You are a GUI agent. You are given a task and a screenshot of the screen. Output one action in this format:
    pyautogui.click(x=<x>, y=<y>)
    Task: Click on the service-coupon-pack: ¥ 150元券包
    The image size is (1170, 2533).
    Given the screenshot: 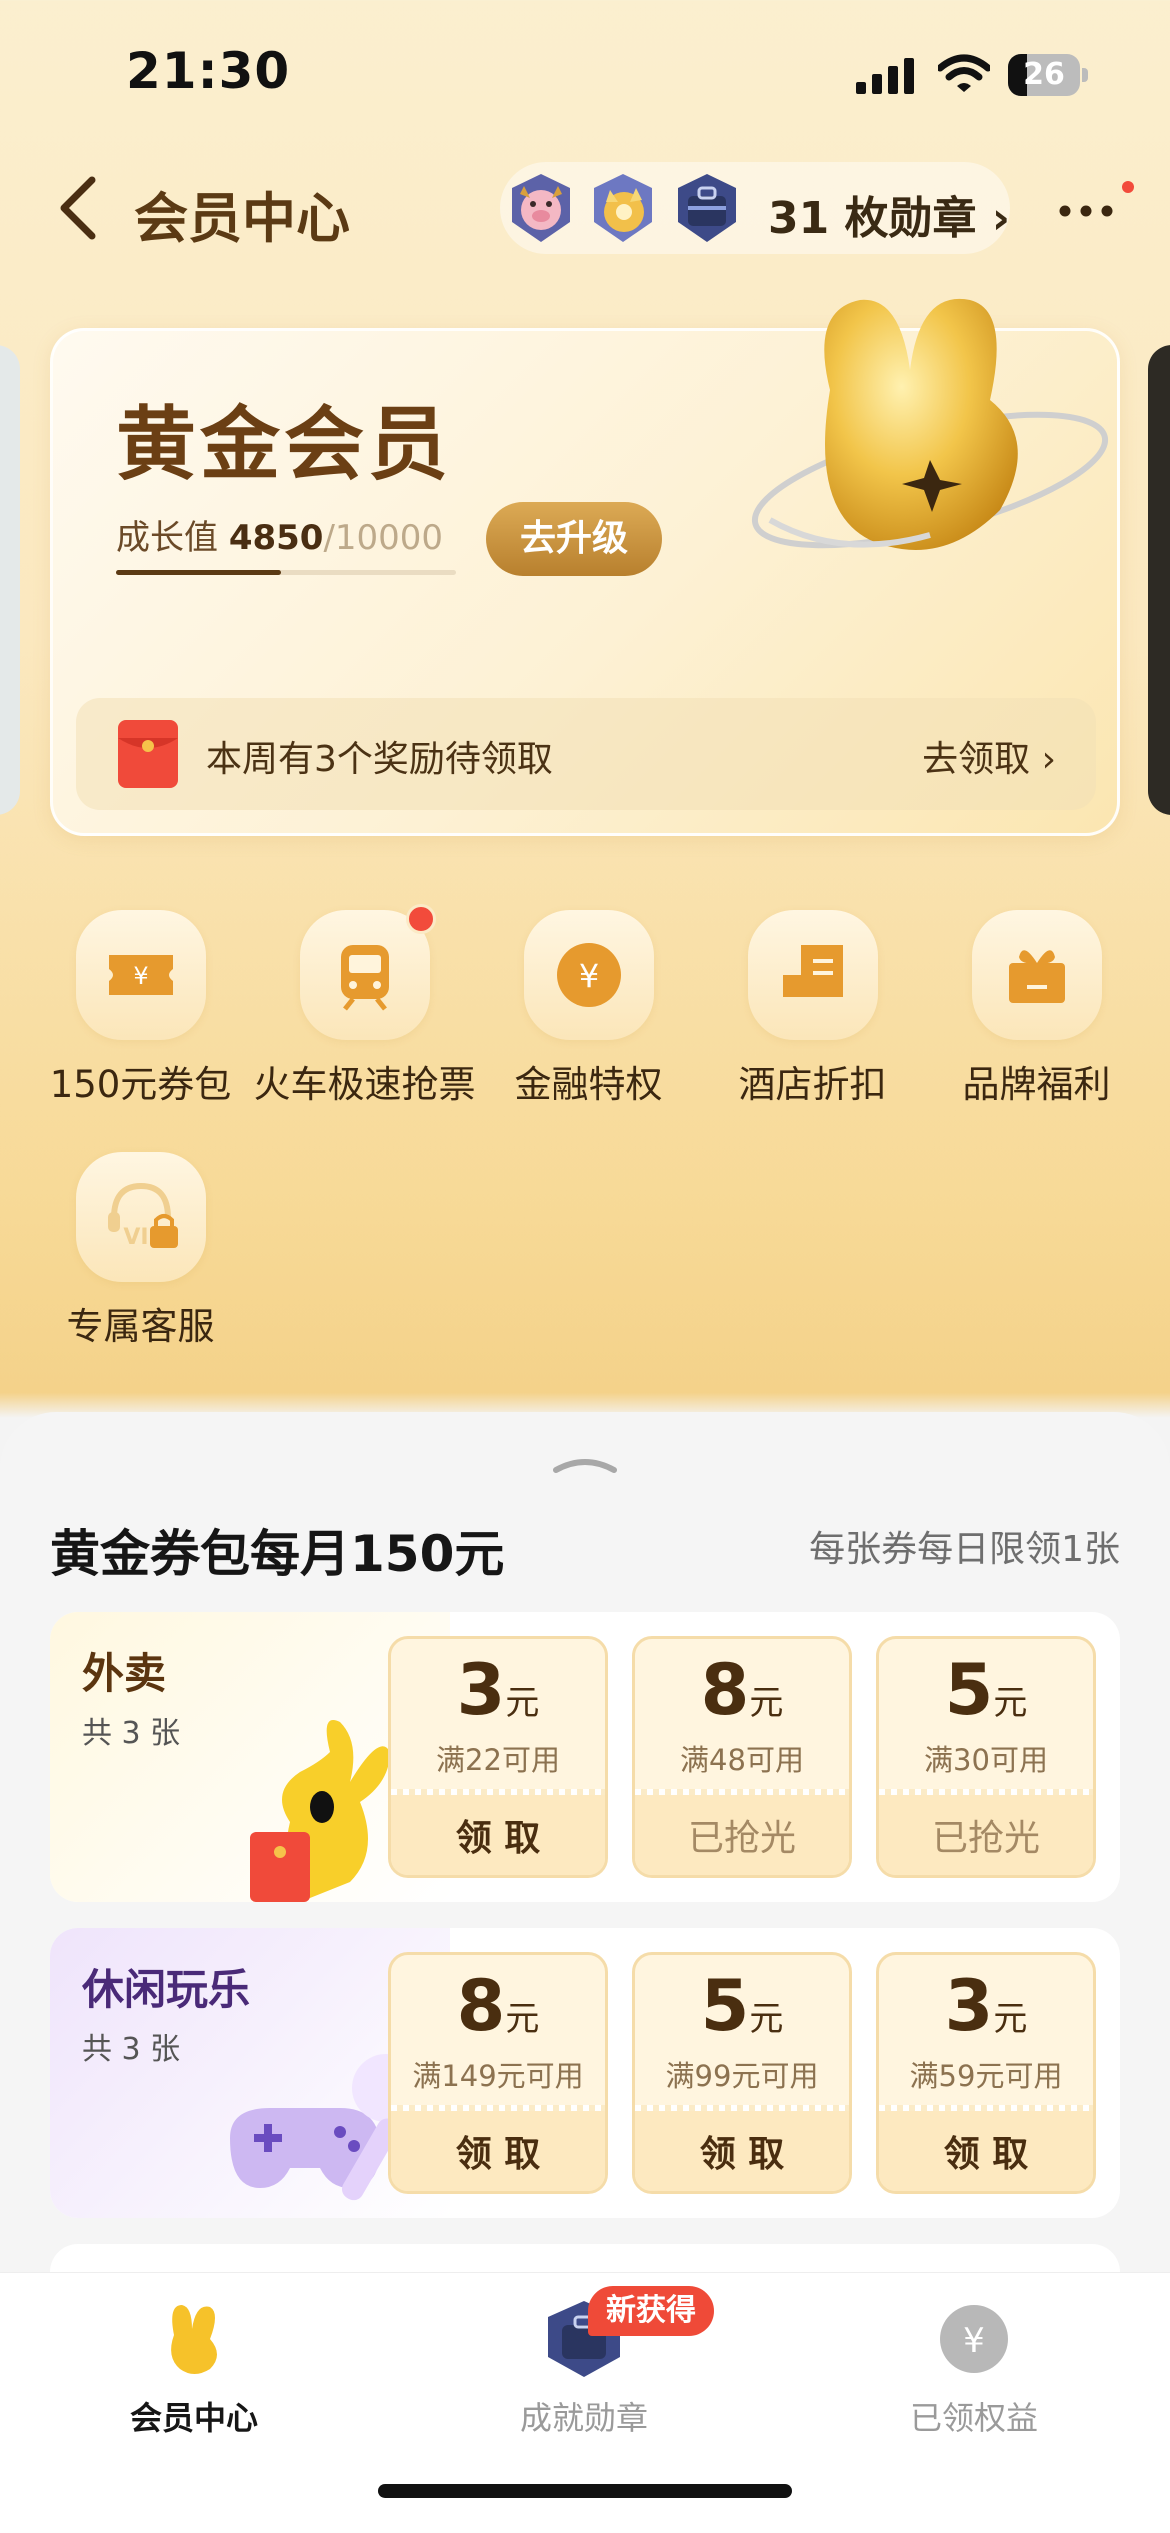 What is the action you would take?
    pyautogui.click(x=140, y=1009)
    